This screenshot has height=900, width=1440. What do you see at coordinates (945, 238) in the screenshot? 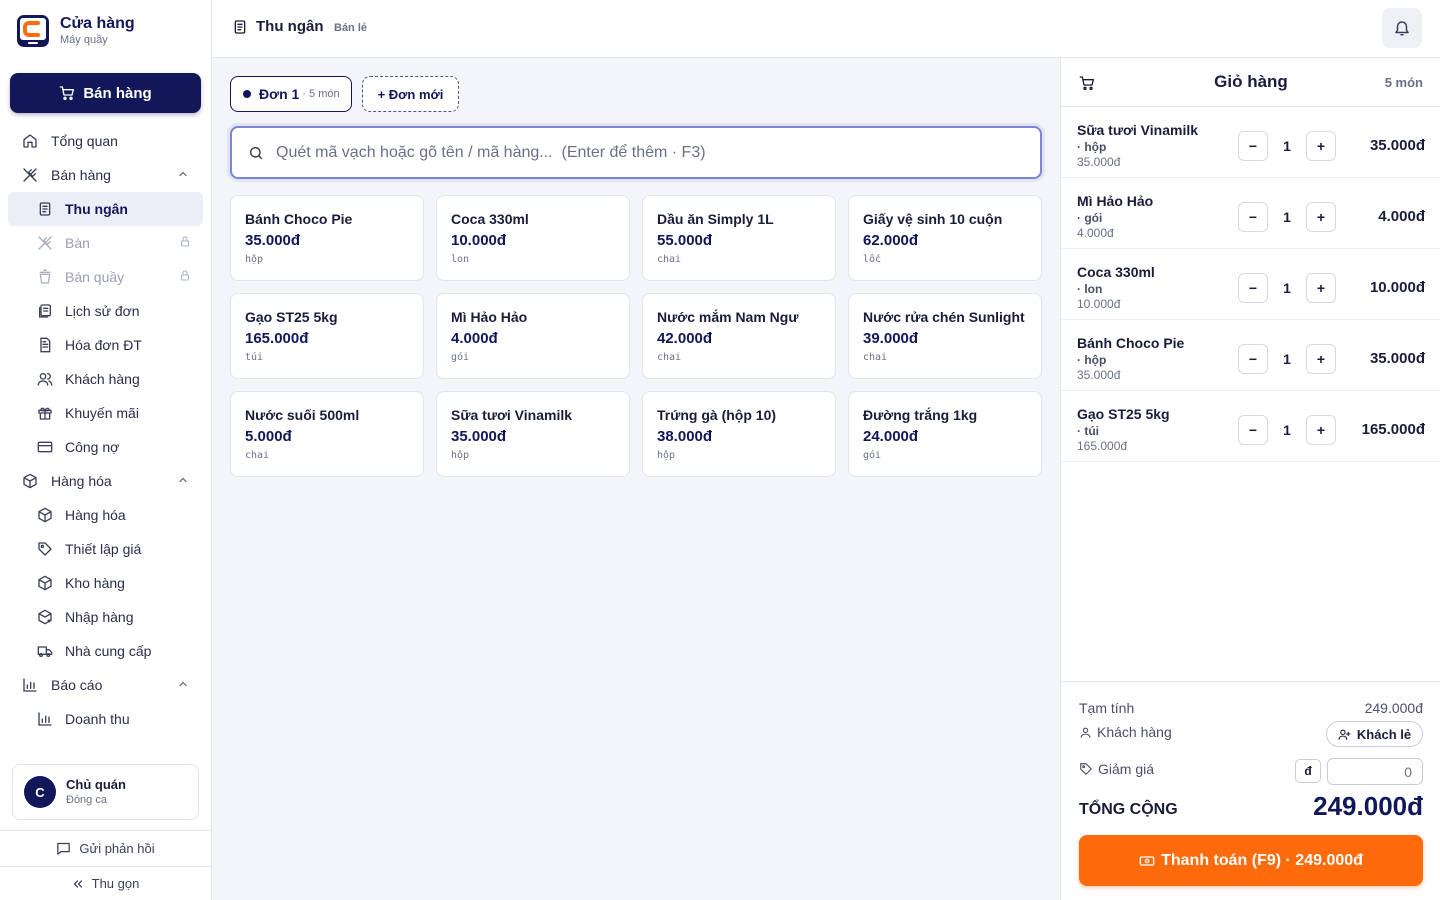
I see `product-card: Giấy vệ sinh 10 cuộn 62.000đ lốc` at bounding box center [945, 238].